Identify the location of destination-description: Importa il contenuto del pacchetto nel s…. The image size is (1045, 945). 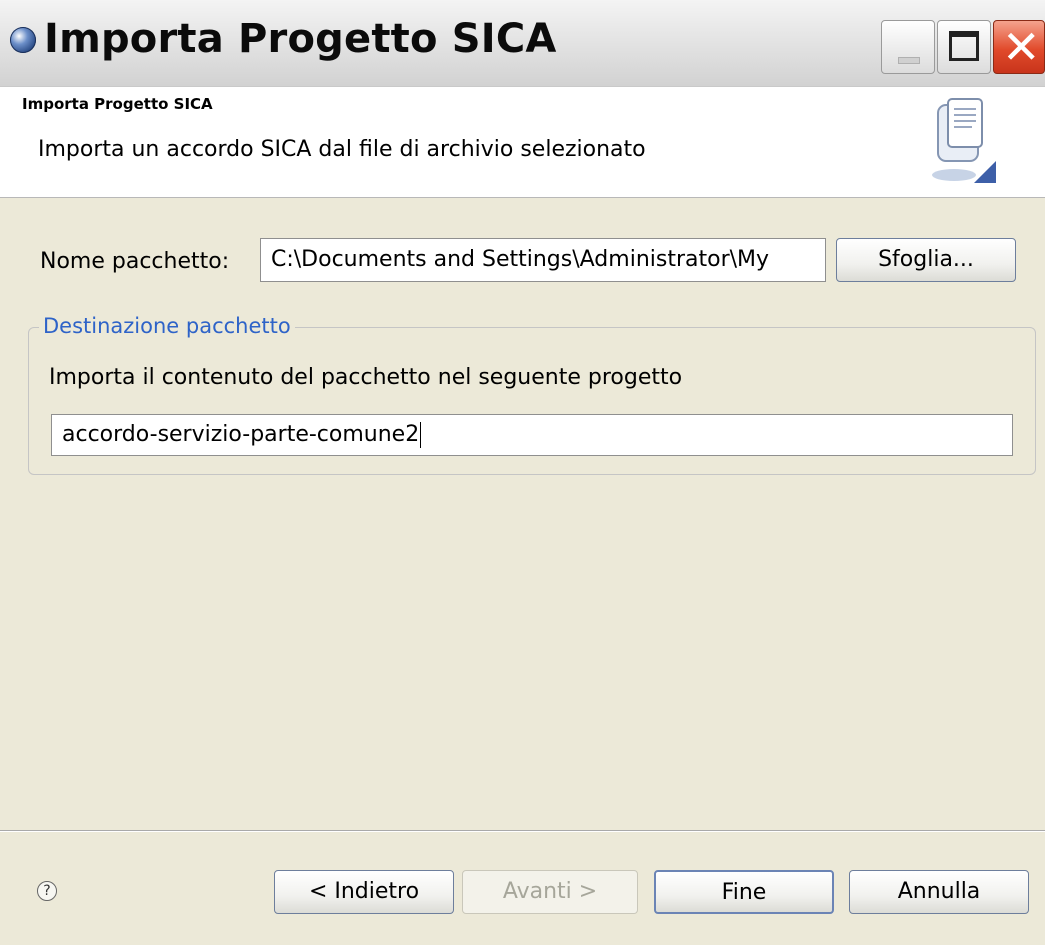
(366, 377).